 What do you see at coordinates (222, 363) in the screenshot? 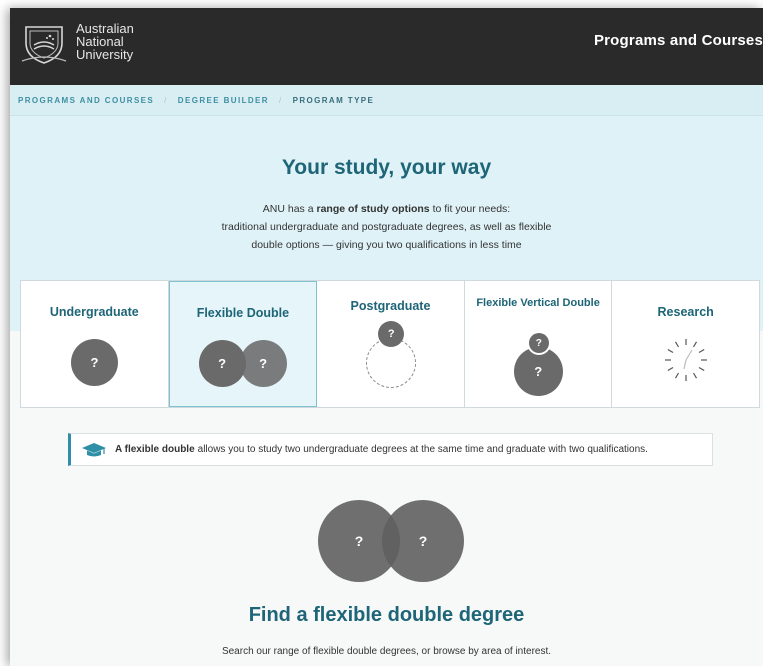
I see `double-circle-left-icon: ?` at bounding box center [222, 363].